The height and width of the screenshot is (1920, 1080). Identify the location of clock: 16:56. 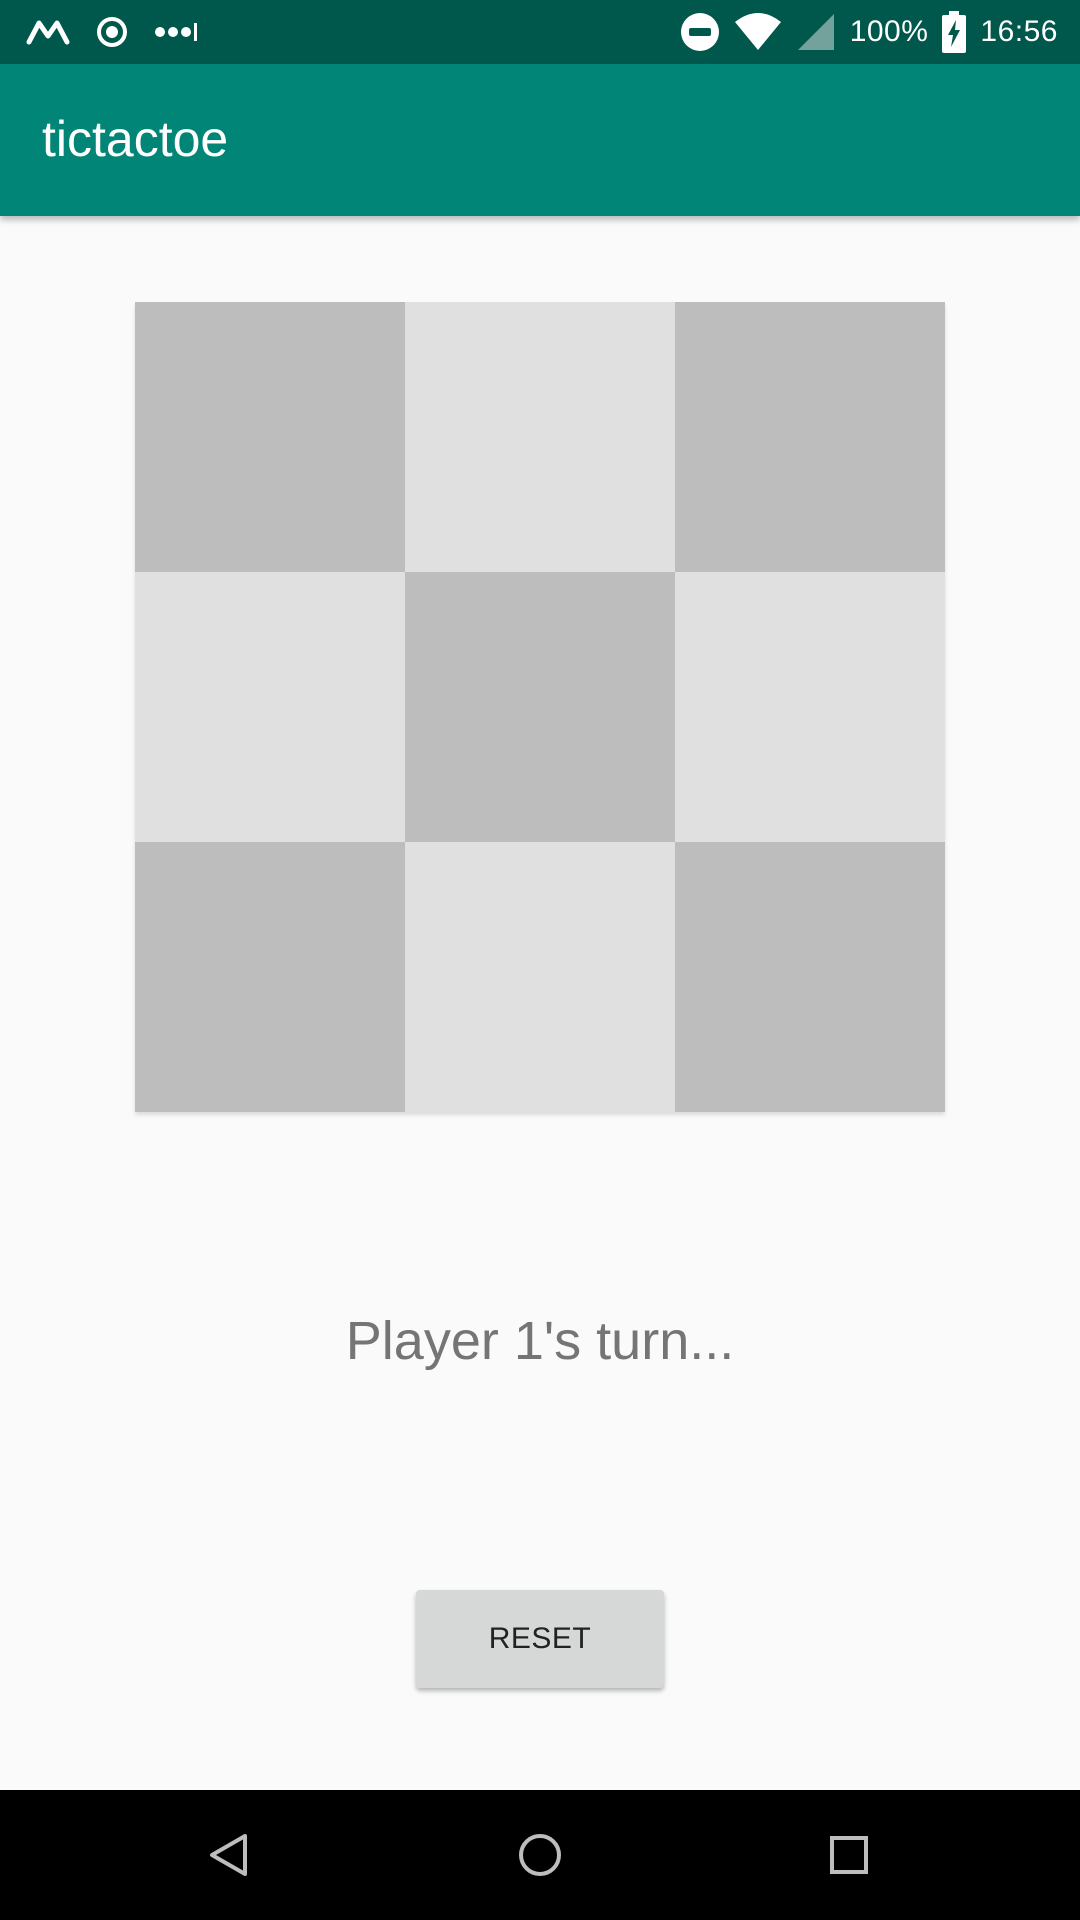
(1019, 31).